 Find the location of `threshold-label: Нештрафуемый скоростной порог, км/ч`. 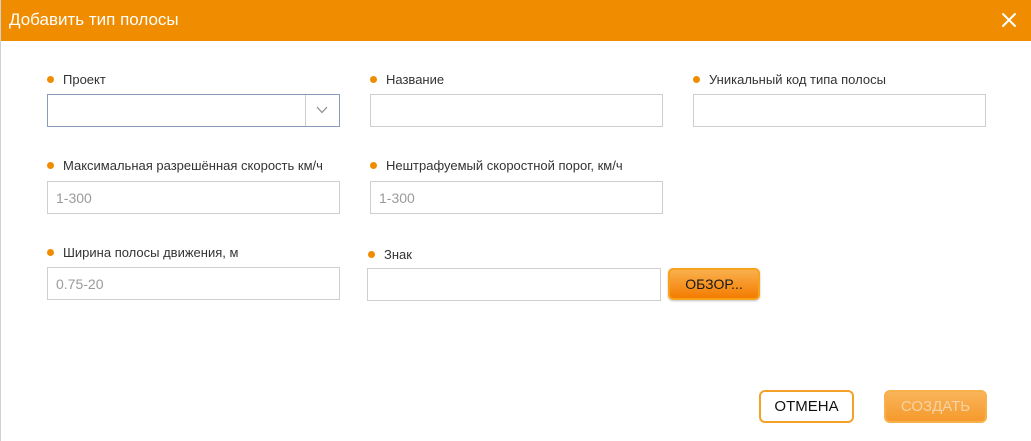

threshold-label: Нештрафуемый скоростной порог, км/ч is located at coordinates (496, 166).